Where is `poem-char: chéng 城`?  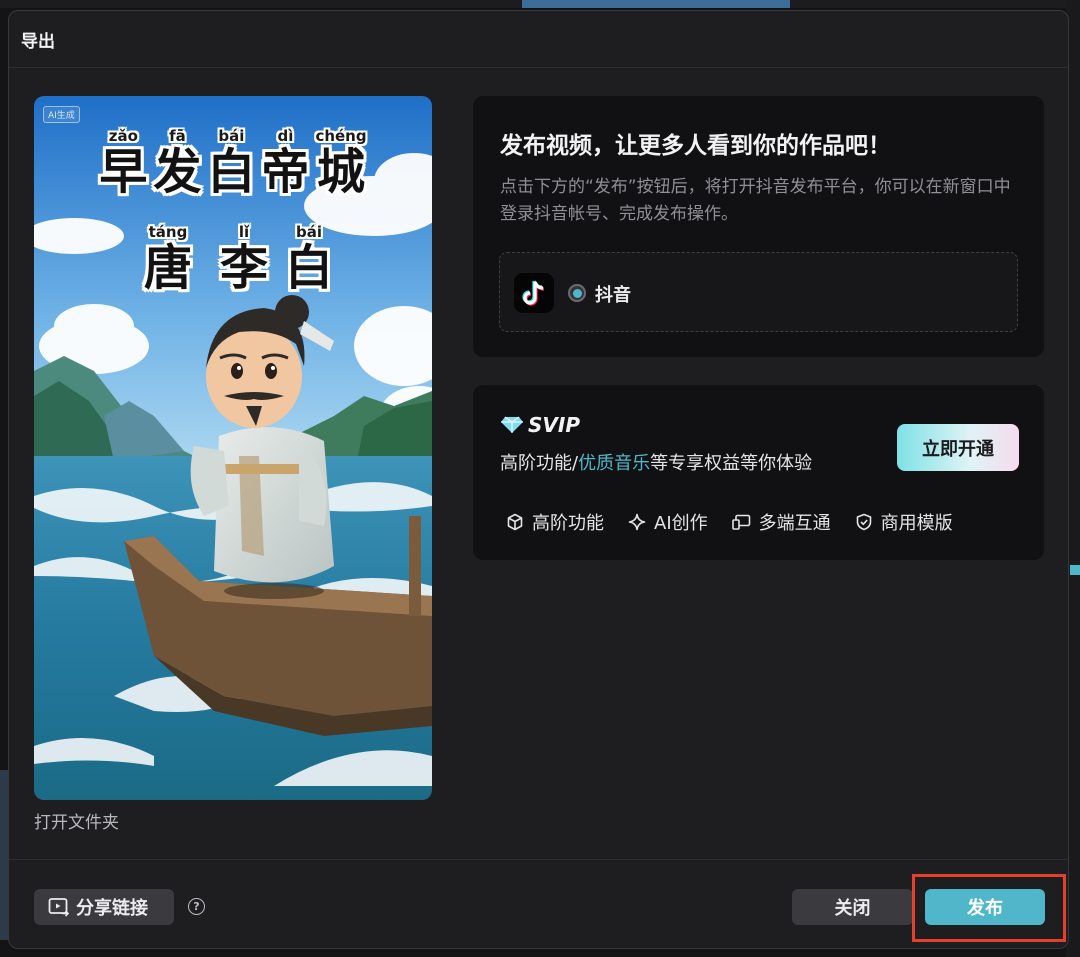 poem-char: chéng 城 is located at coordinates (340, 163).